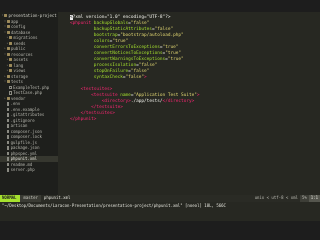 The width and height of the screenshot is (320, 240). Describe the element at coordinates (22, 169) in the screenshot. I see `tree-item-label: server.php` at that location.